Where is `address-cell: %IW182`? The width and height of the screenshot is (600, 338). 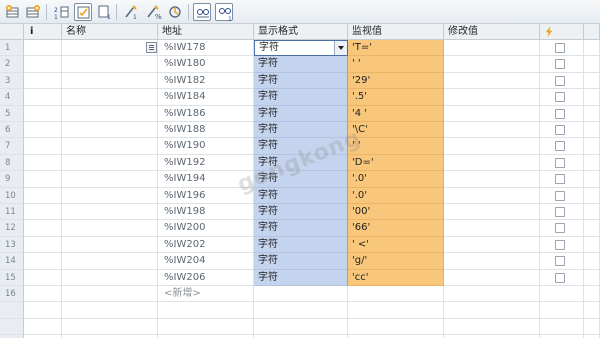
address-cell: %IW182 is located at coordinates (206, 81).